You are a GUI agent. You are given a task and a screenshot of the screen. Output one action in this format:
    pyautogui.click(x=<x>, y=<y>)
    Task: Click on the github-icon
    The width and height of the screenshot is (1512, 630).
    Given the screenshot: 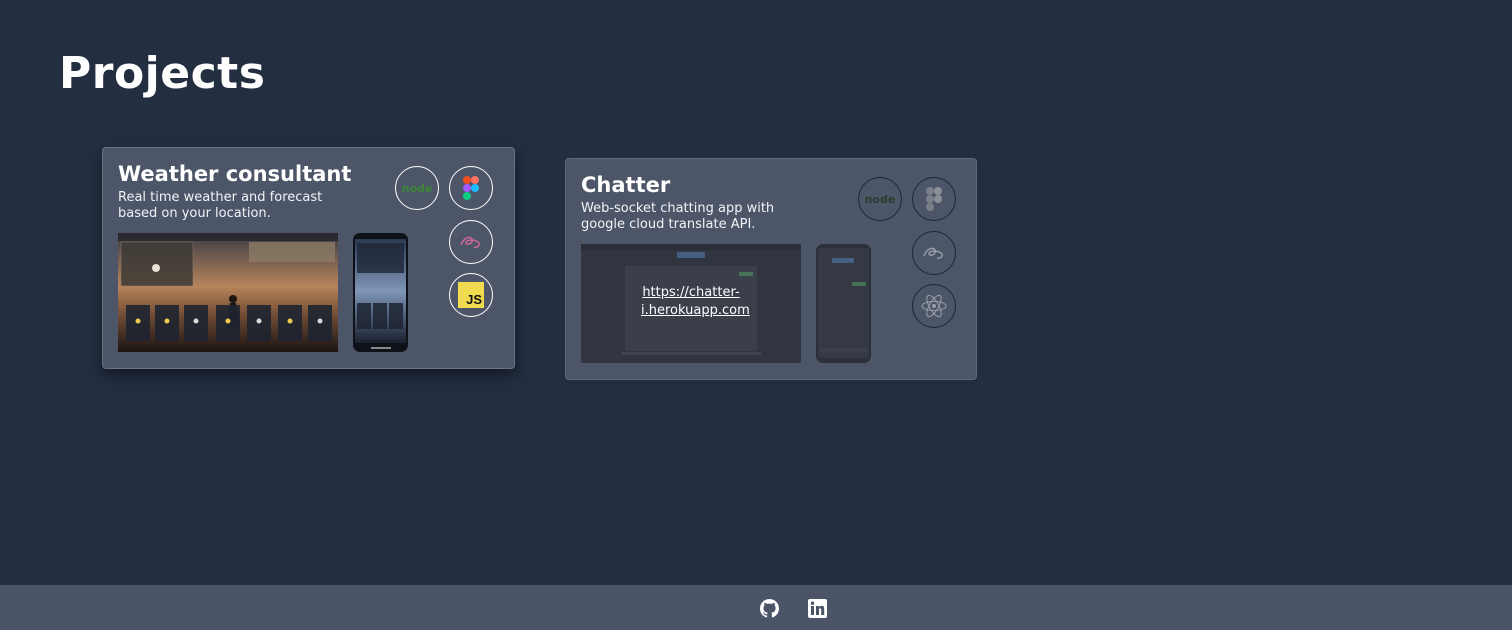 What is the action you would take?
    pyautogui.click(x=769, y=608)
    